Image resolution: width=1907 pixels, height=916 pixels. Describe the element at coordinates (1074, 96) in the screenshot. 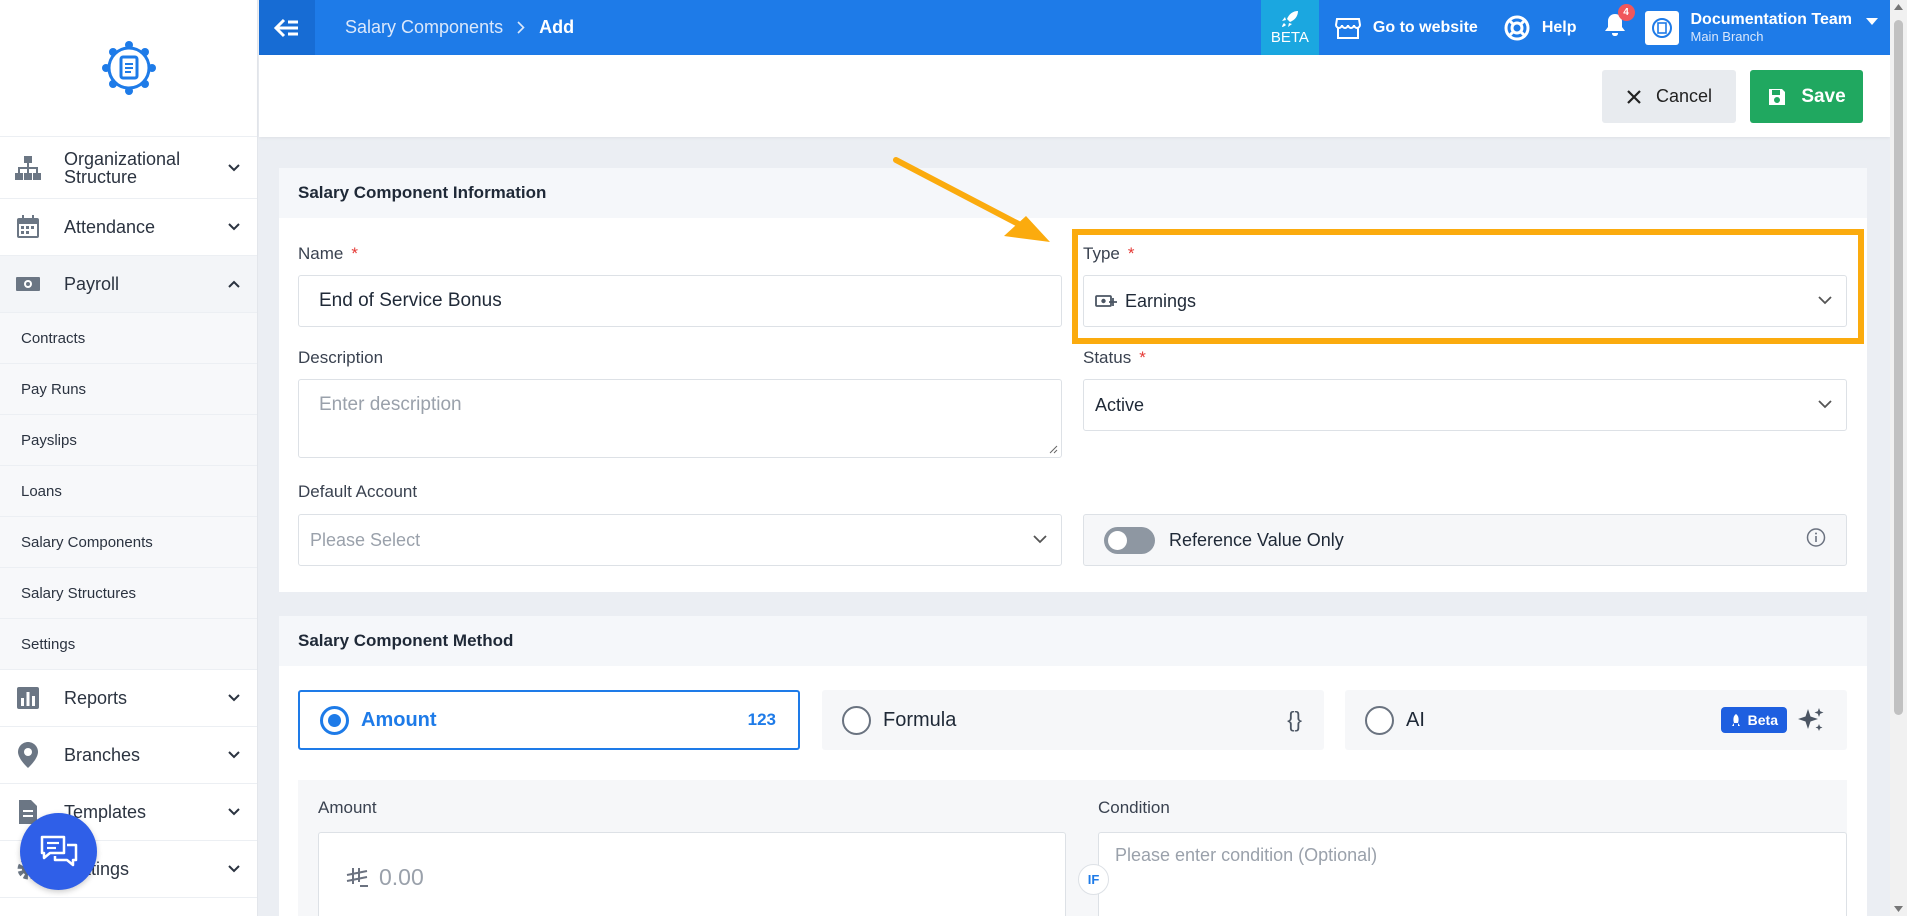

I see `action-bar: Cancel Save` at that location.